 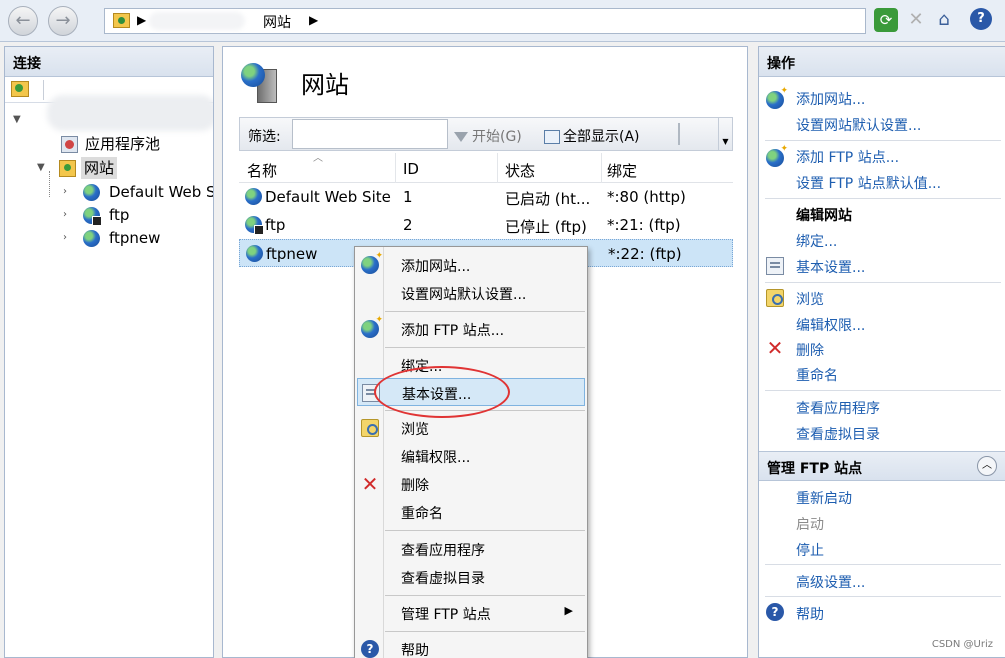 I want to click on action-rename: 重命名, so click(x=817, y=375).